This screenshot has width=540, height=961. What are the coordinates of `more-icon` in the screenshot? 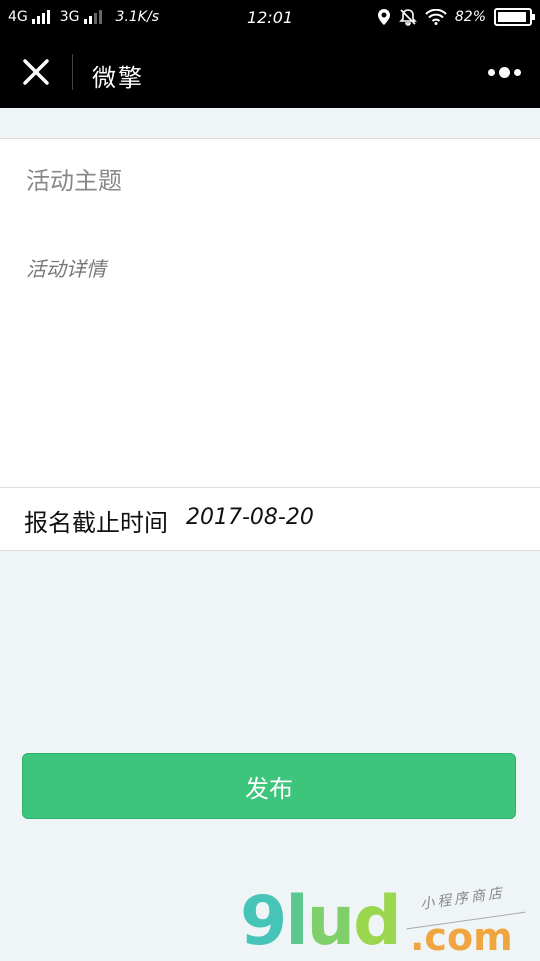 It's located at (504, 72).